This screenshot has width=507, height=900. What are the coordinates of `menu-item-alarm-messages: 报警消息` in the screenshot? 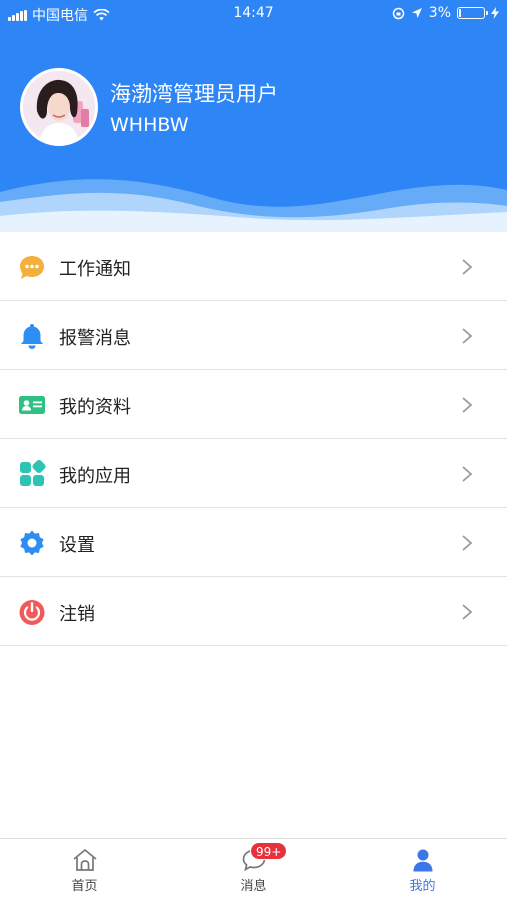 It's located at (253, 335).